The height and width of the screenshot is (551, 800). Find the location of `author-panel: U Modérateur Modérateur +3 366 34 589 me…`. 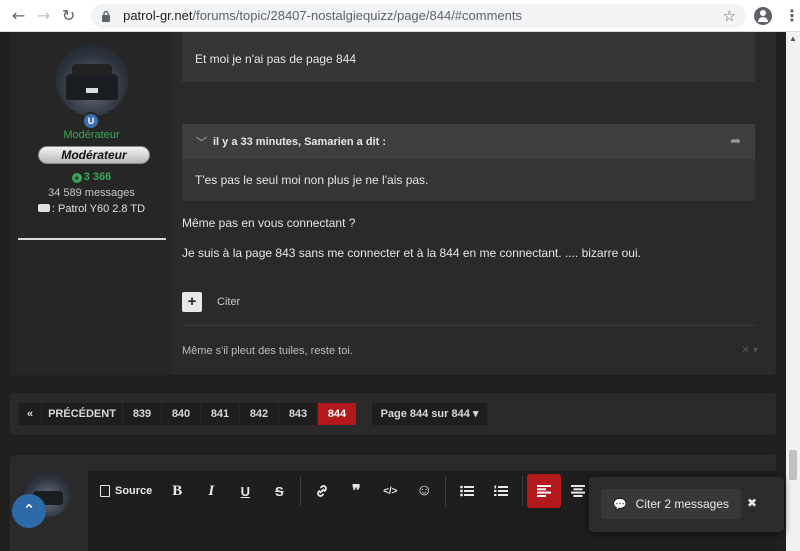

author-panel: U Modérateur Modérateur +3 366 34 589 me… is located at coordinates (91, 203).